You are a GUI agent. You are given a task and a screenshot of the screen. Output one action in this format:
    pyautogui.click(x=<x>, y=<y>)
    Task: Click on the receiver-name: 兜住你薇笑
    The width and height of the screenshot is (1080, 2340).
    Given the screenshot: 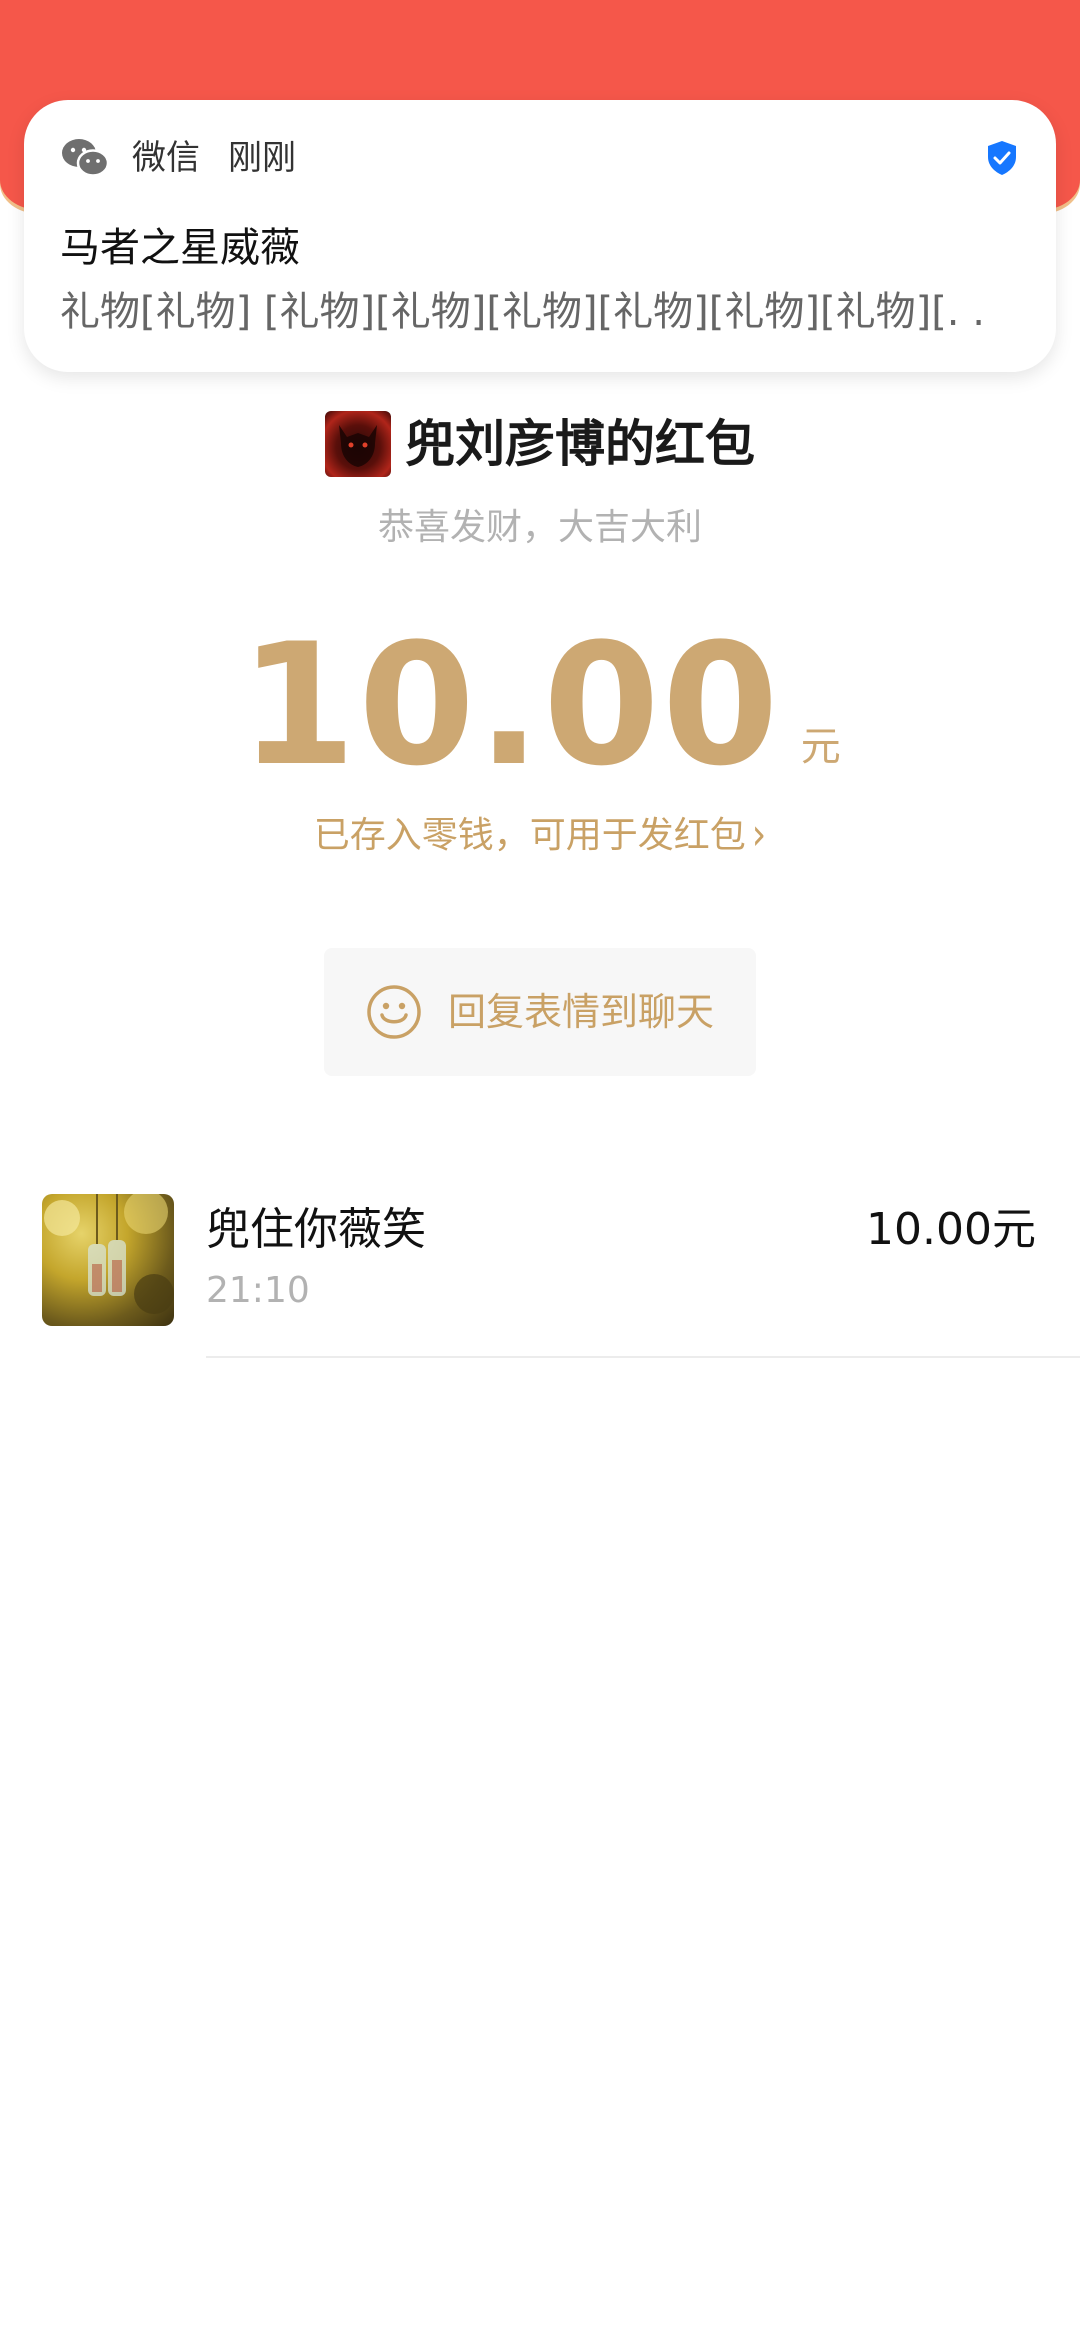 What is the action you would take?
    pyautogui.click(x=316, y=1229)
    